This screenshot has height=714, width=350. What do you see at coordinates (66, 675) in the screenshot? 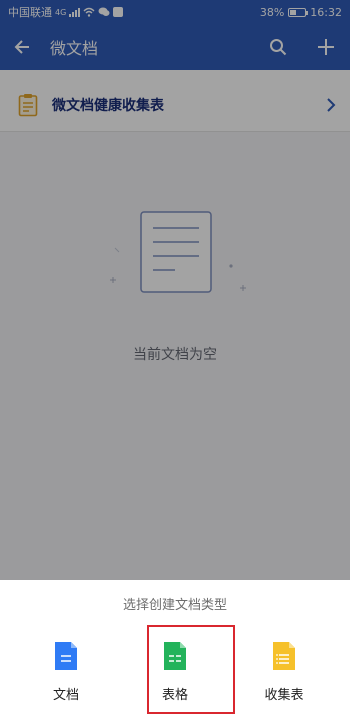
I see `create-doc-option: 文档` at bounding box center [66, 675].